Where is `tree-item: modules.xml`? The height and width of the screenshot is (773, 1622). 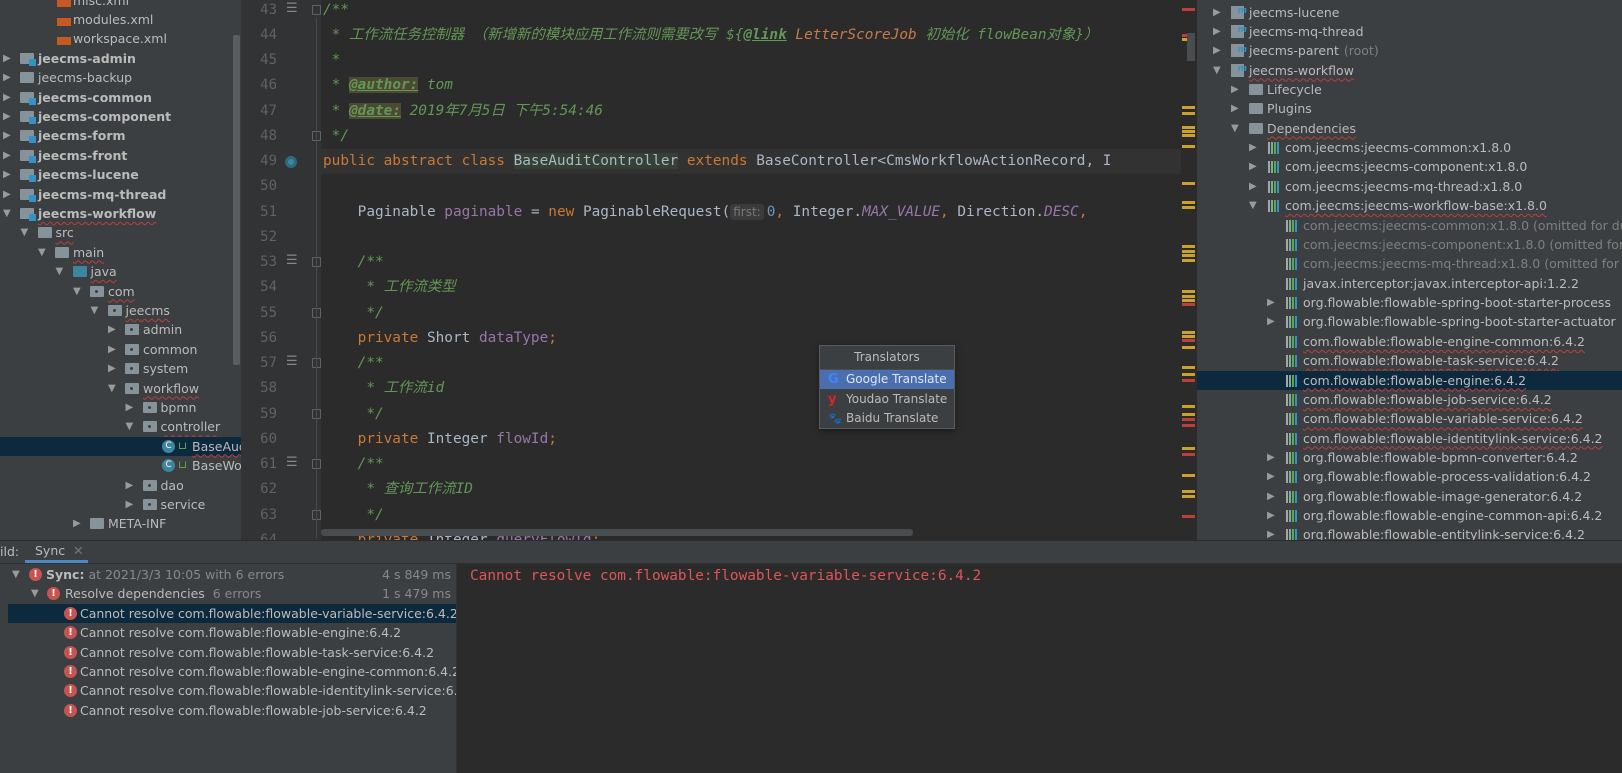 tree-item: modules.xml is located at coordinates (120, 19).